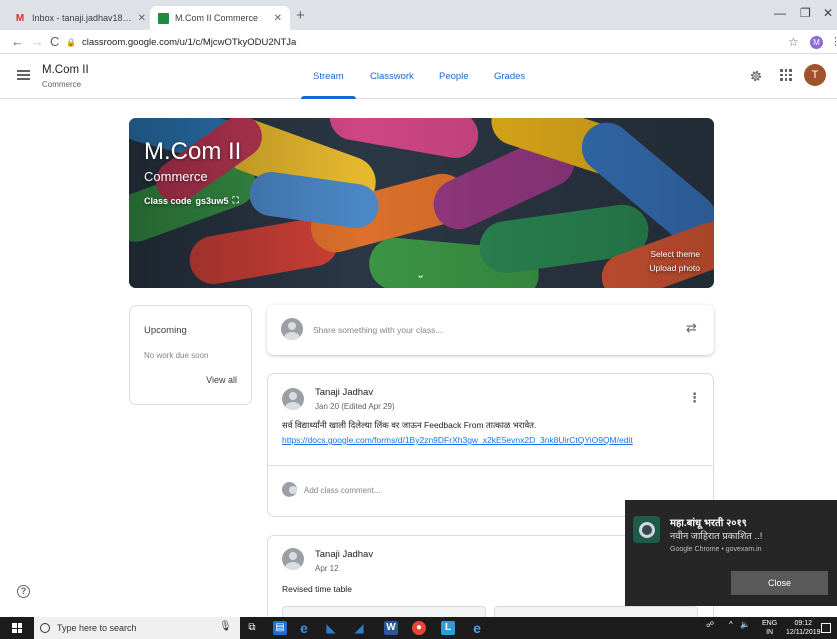 The height and width of the screenshot is (639, 837). What do you see at coordinates (165, 330) in the screenshot?
I see `upcoming-heading: Upcoming` at bounding box center [165, 330].